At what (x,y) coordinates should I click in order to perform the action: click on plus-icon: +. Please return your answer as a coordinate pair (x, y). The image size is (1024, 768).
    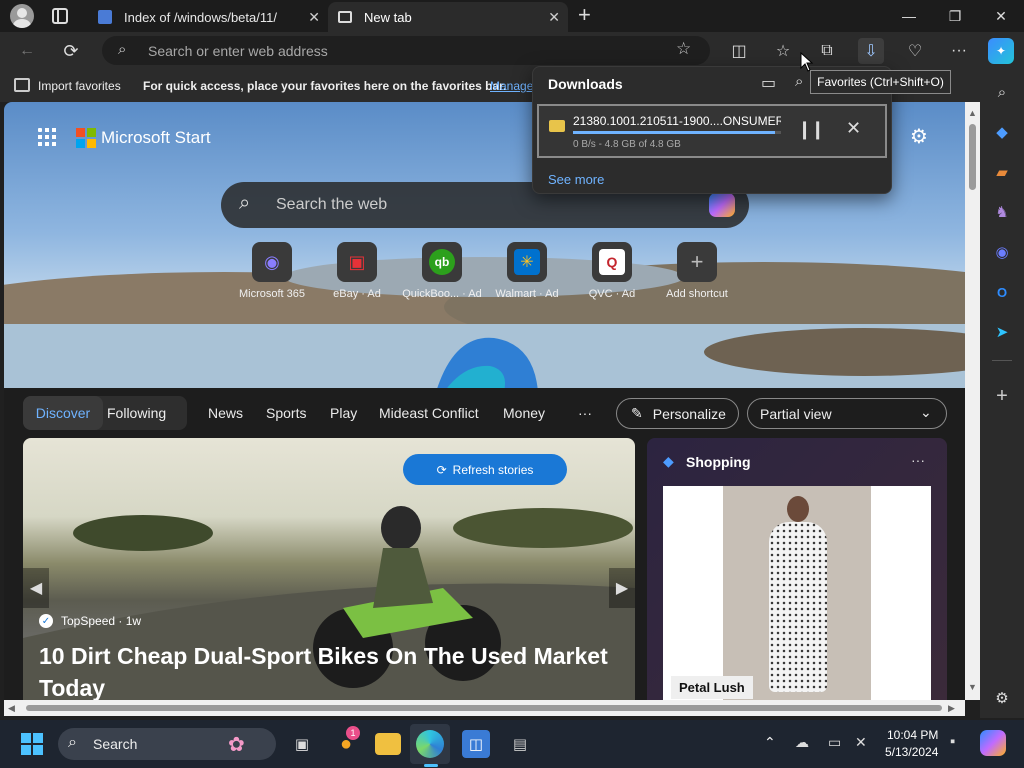
    Looking at the image, I should click on (697, 262).